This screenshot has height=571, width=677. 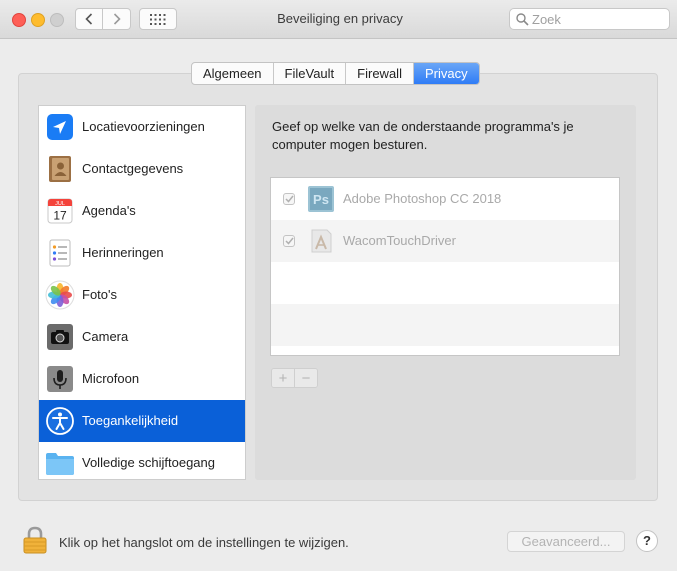 I want to click on tab-filevault: FileVault, so click(x=309, y=73).